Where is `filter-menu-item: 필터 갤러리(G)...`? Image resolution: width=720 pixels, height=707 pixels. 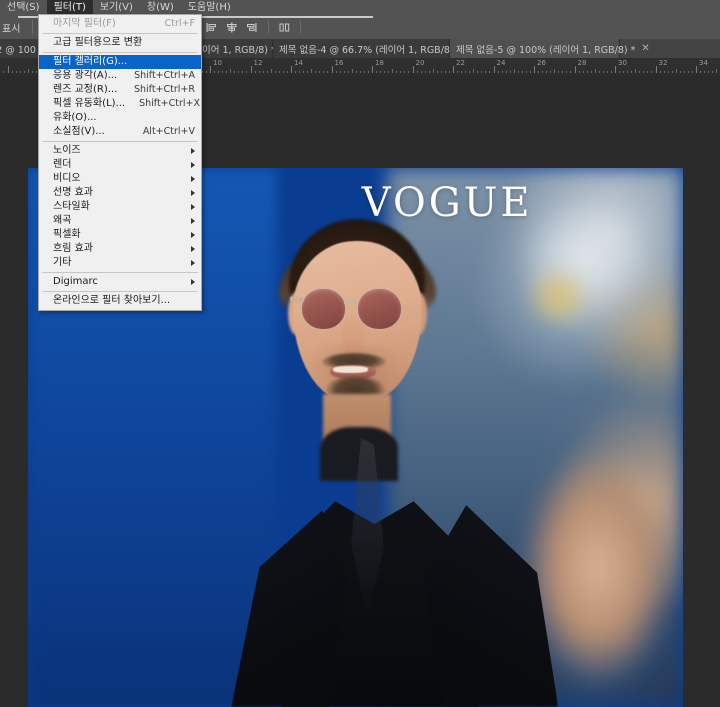 filter-menu-item: 필터 갤러리(G)... is located at coordinates (120, 62).